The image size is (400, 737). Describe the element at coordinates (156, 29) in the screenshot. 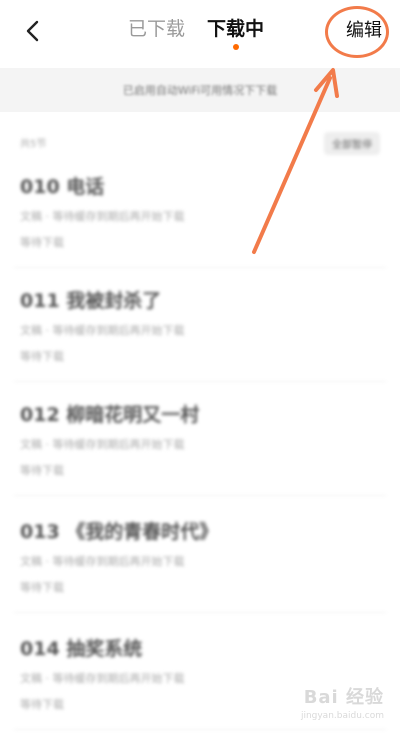

I see `tab-downloaded: 已下载` at that location.